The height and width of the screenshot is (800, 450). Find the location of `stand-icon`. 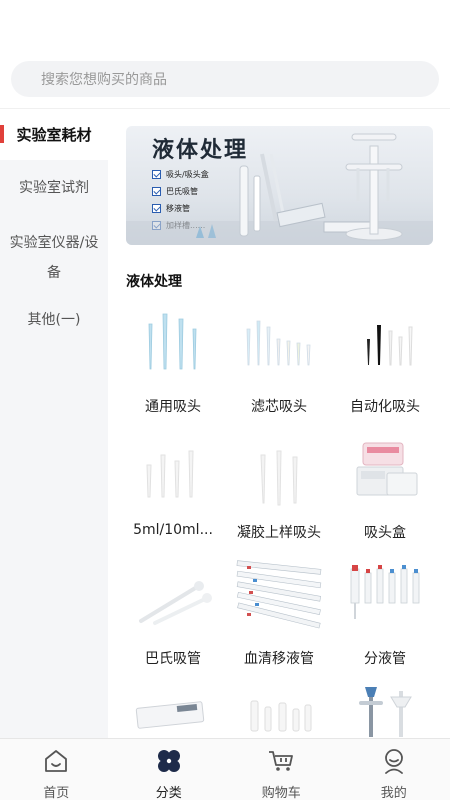

stand-icon is located at coordinates (385, 707).